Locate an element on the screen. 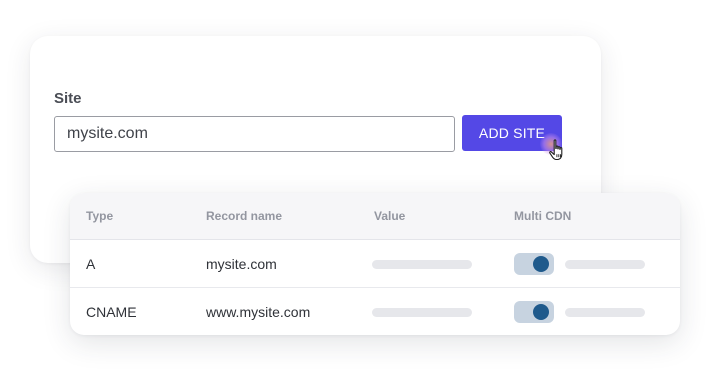 The height and width of the screenshot is (380, 710). table-row: A mysite.com is located at coordinates (375, 264).